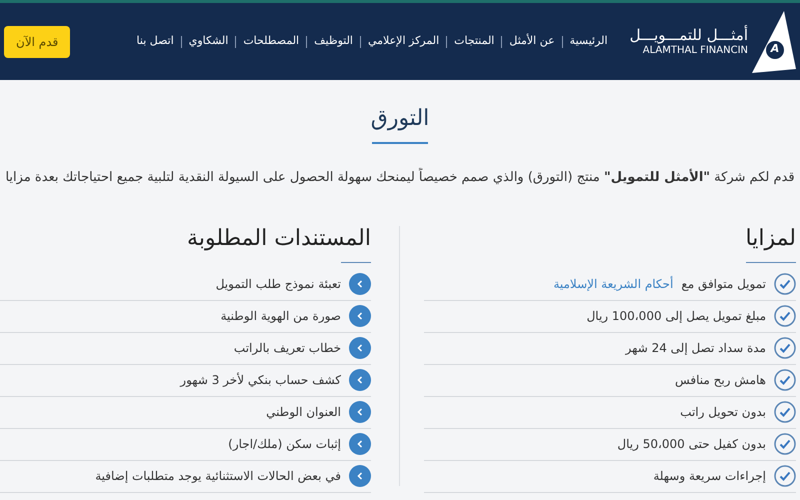 This screenshot has width=800, height=500. I want to click on nav-link: المصطلحات, so click(271, 41).